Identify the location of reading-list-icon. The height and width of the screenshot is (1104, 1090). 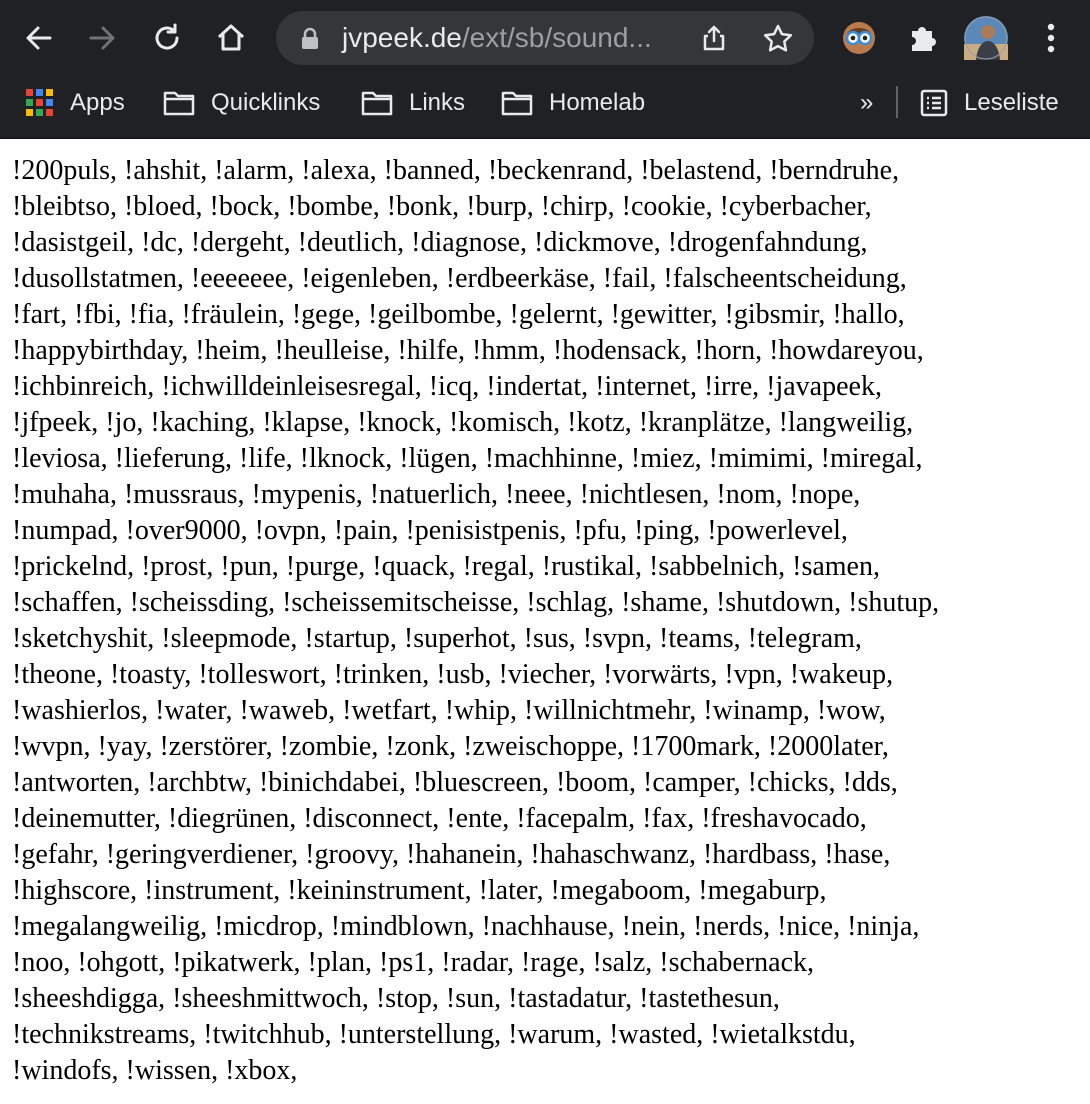
(934, 103).